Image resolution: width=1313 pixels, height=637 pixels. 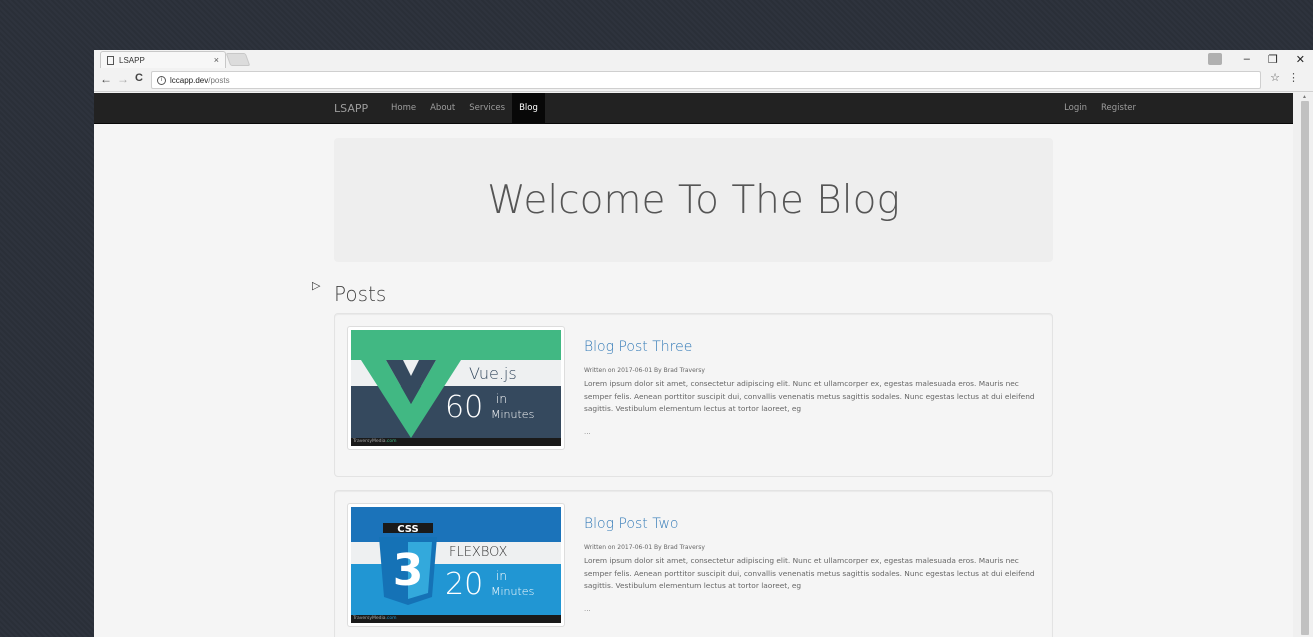 I want to click on navbar-links: Home About Services Blog, so click(x=464, y=108).